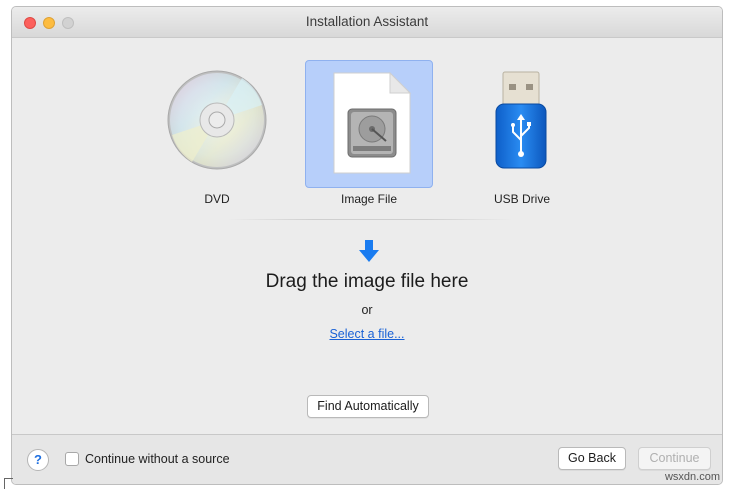 Image resolution: width=732 pixels, height=493 pixels. I want to click on window-title: Installation Assistant, so click(367, 21).